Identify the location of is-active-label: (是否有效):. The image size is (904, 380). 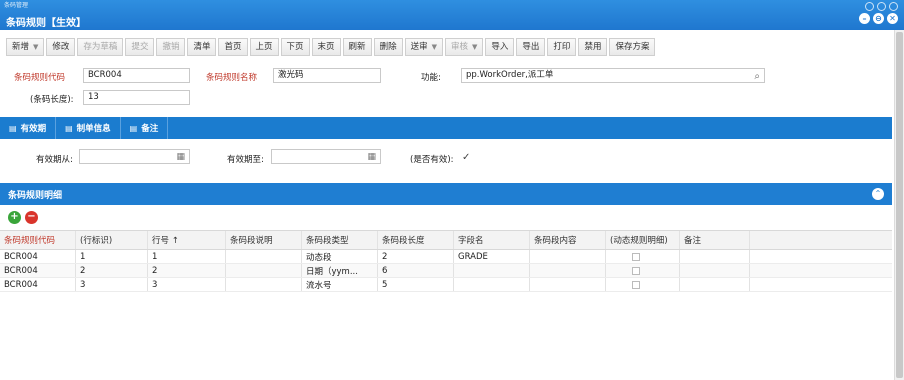
(432, 160).